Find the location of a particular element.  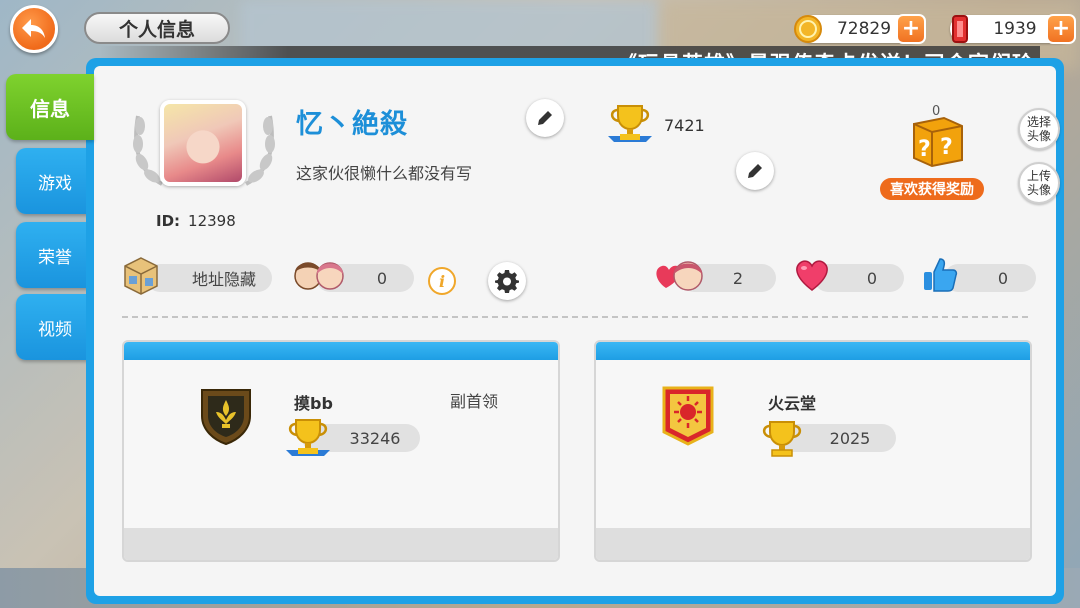

clan-card-header is located at coordinates (813, 351).